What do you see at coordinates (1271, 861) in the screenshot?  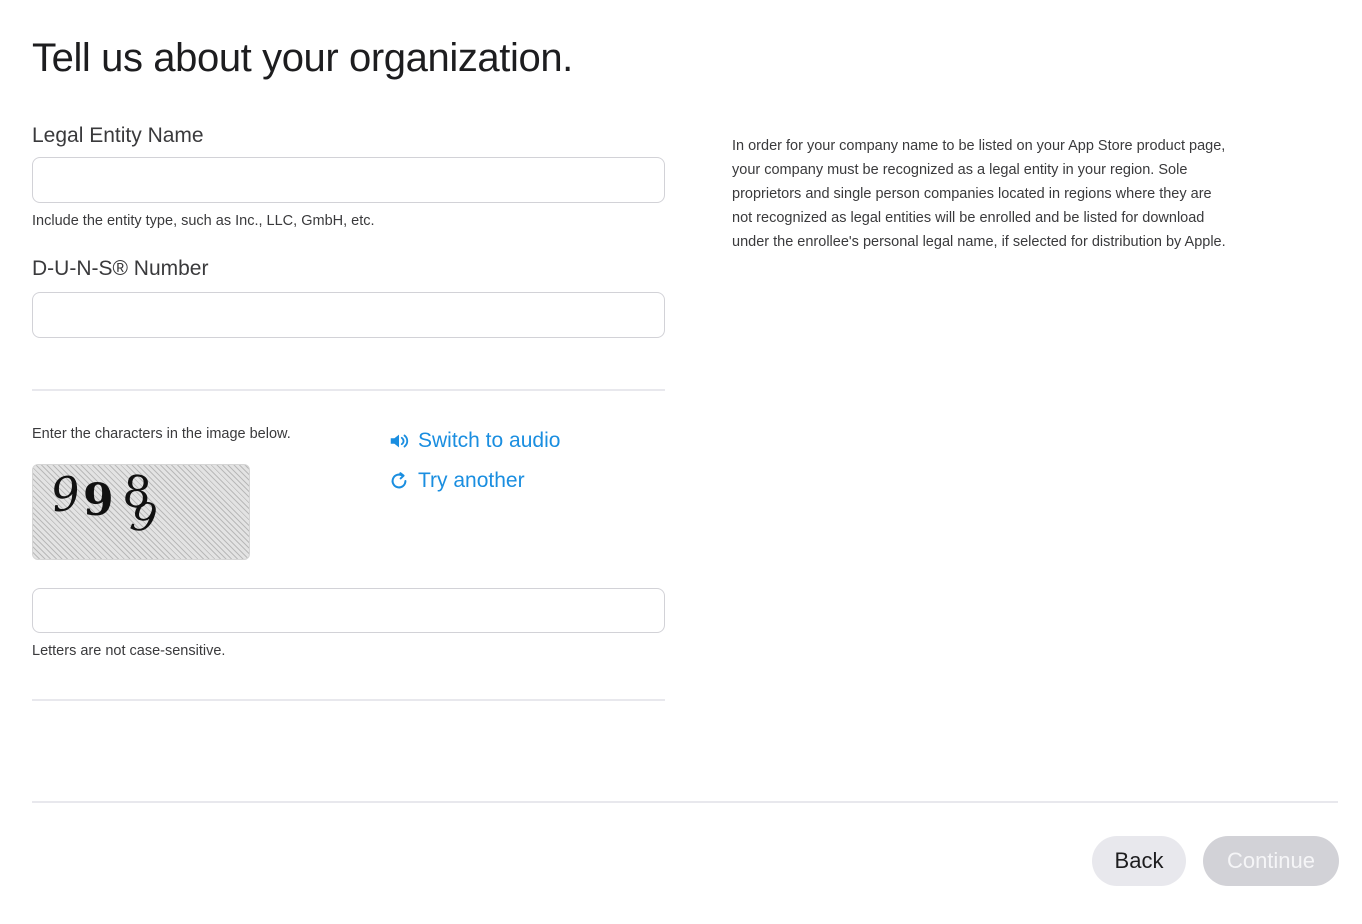 I see `continue-button: Continue` at bounding box center [1271, 861].